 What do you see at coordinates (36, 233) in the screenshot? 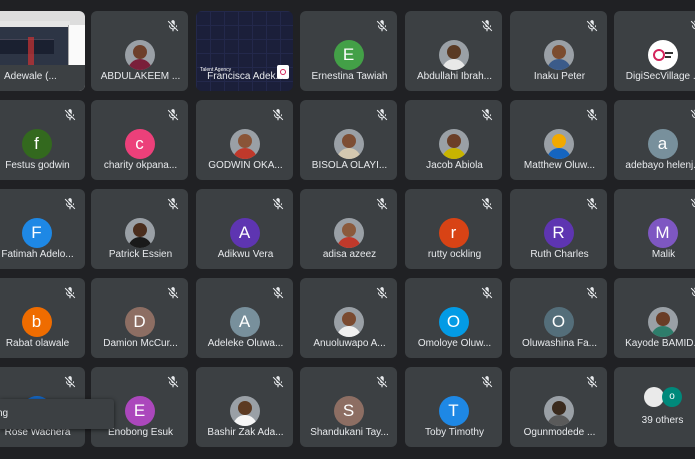
I see `avatar: F` at bounding box center [36, 233].